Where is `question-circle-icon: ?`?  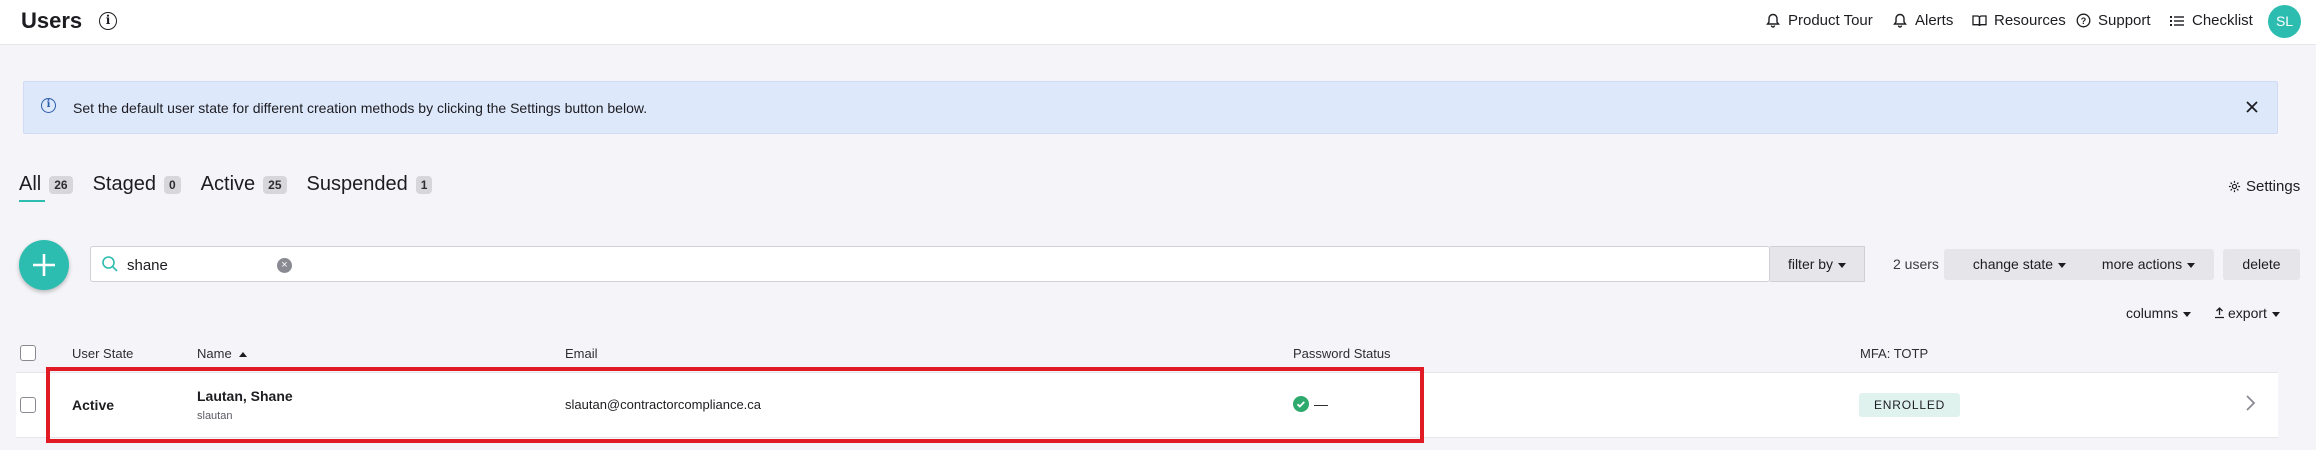
question-circle-icon: ? is located at coordinates (2083, 21).